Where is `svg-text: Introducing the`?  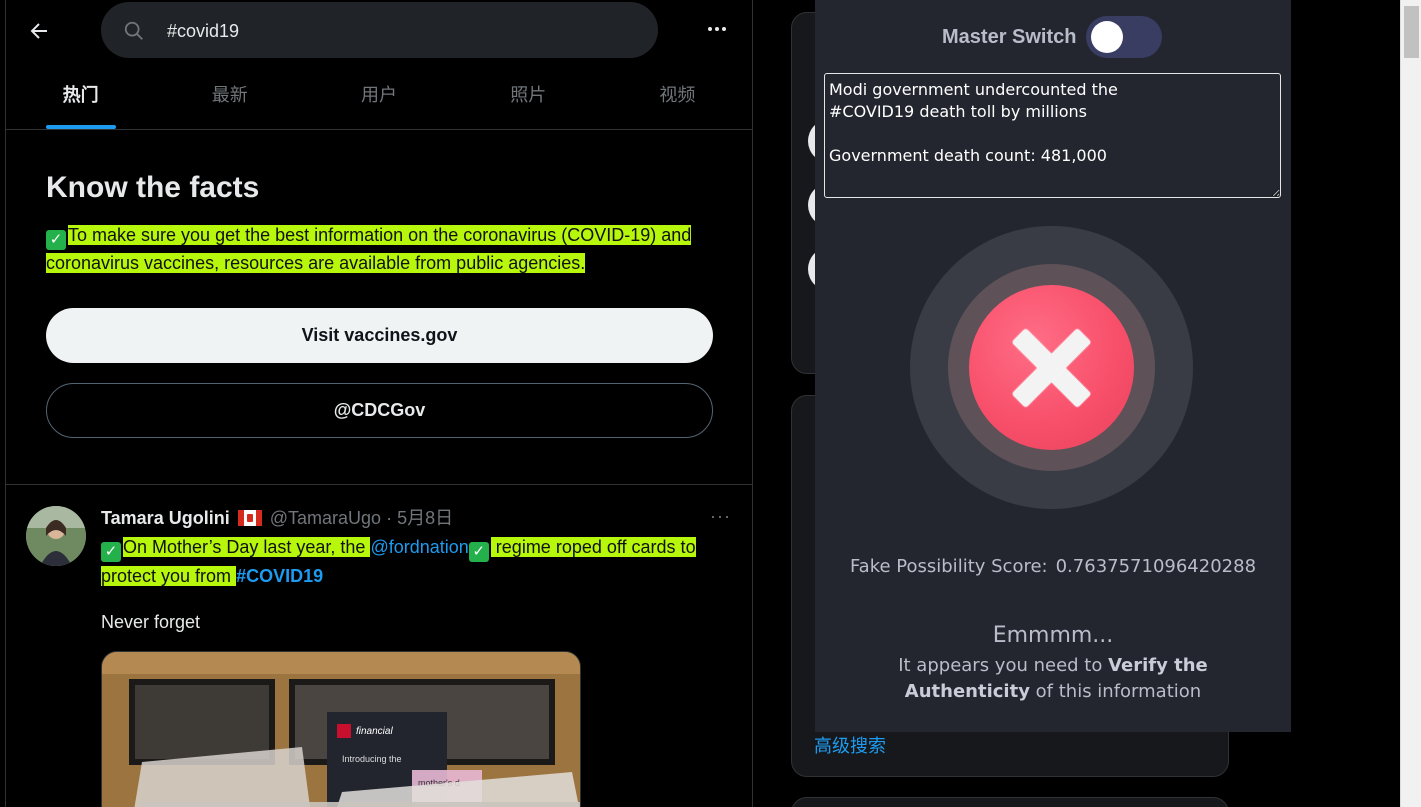
svg-text: Introducing the is located at coordinates (372, 759).